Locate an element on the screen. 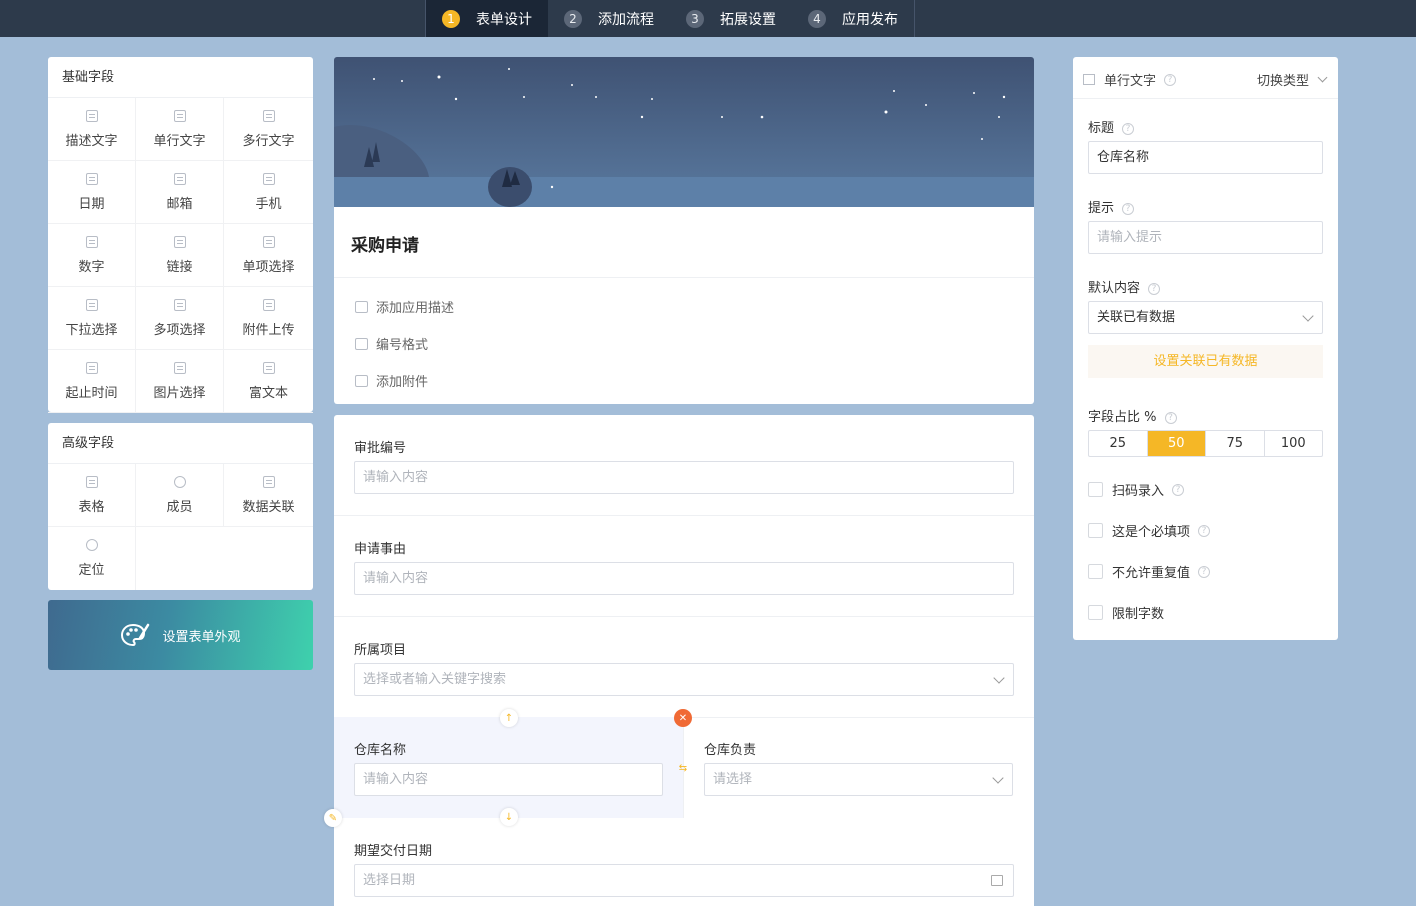  set-related-data-button: 设置关联已有数据 is located at coordinates (1205, 361).